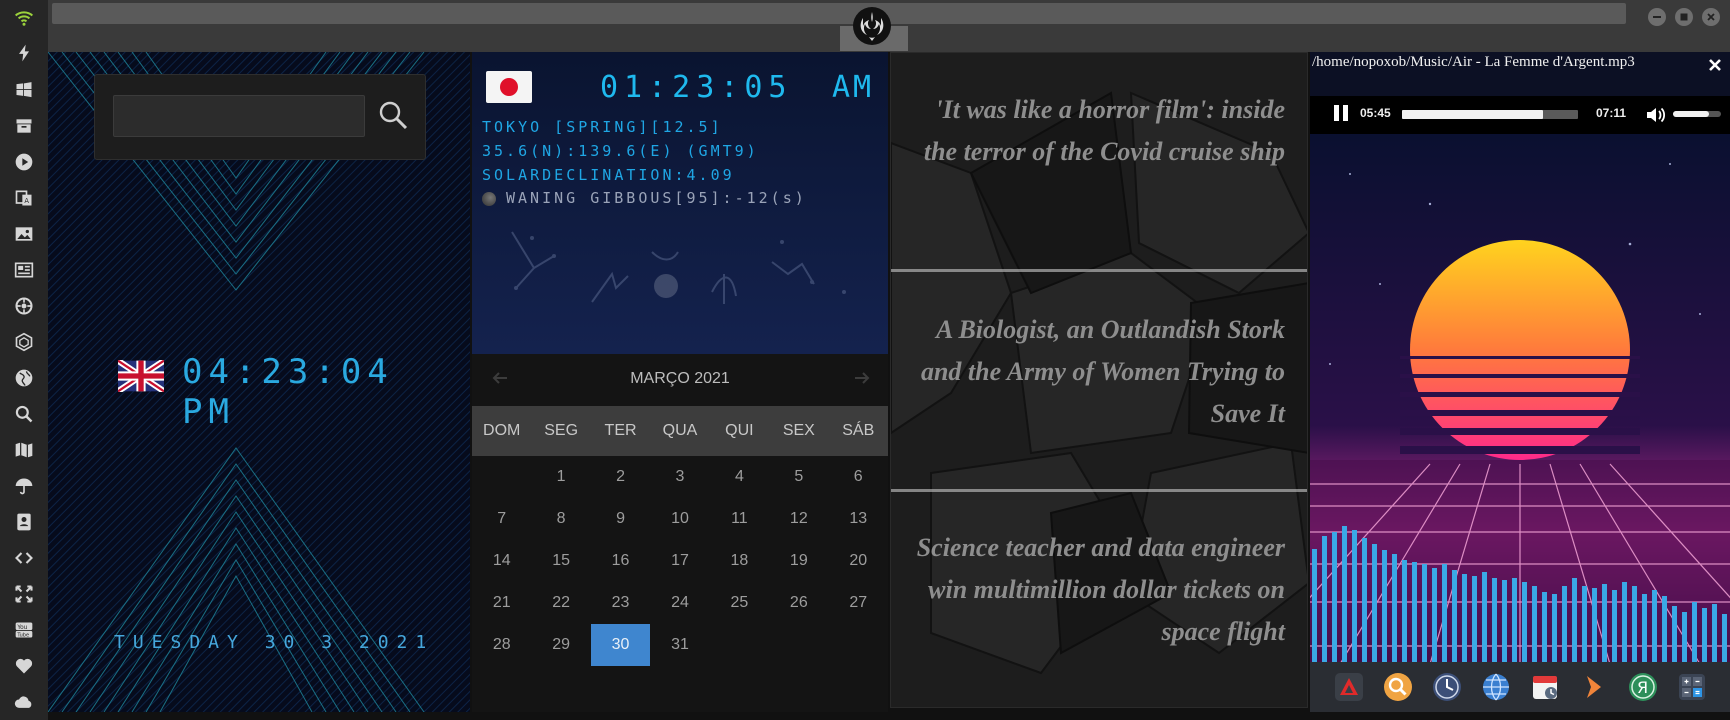  Describe the element at coordinates (26, 201) in the screenshot. I see `svg-text: A` at that location.